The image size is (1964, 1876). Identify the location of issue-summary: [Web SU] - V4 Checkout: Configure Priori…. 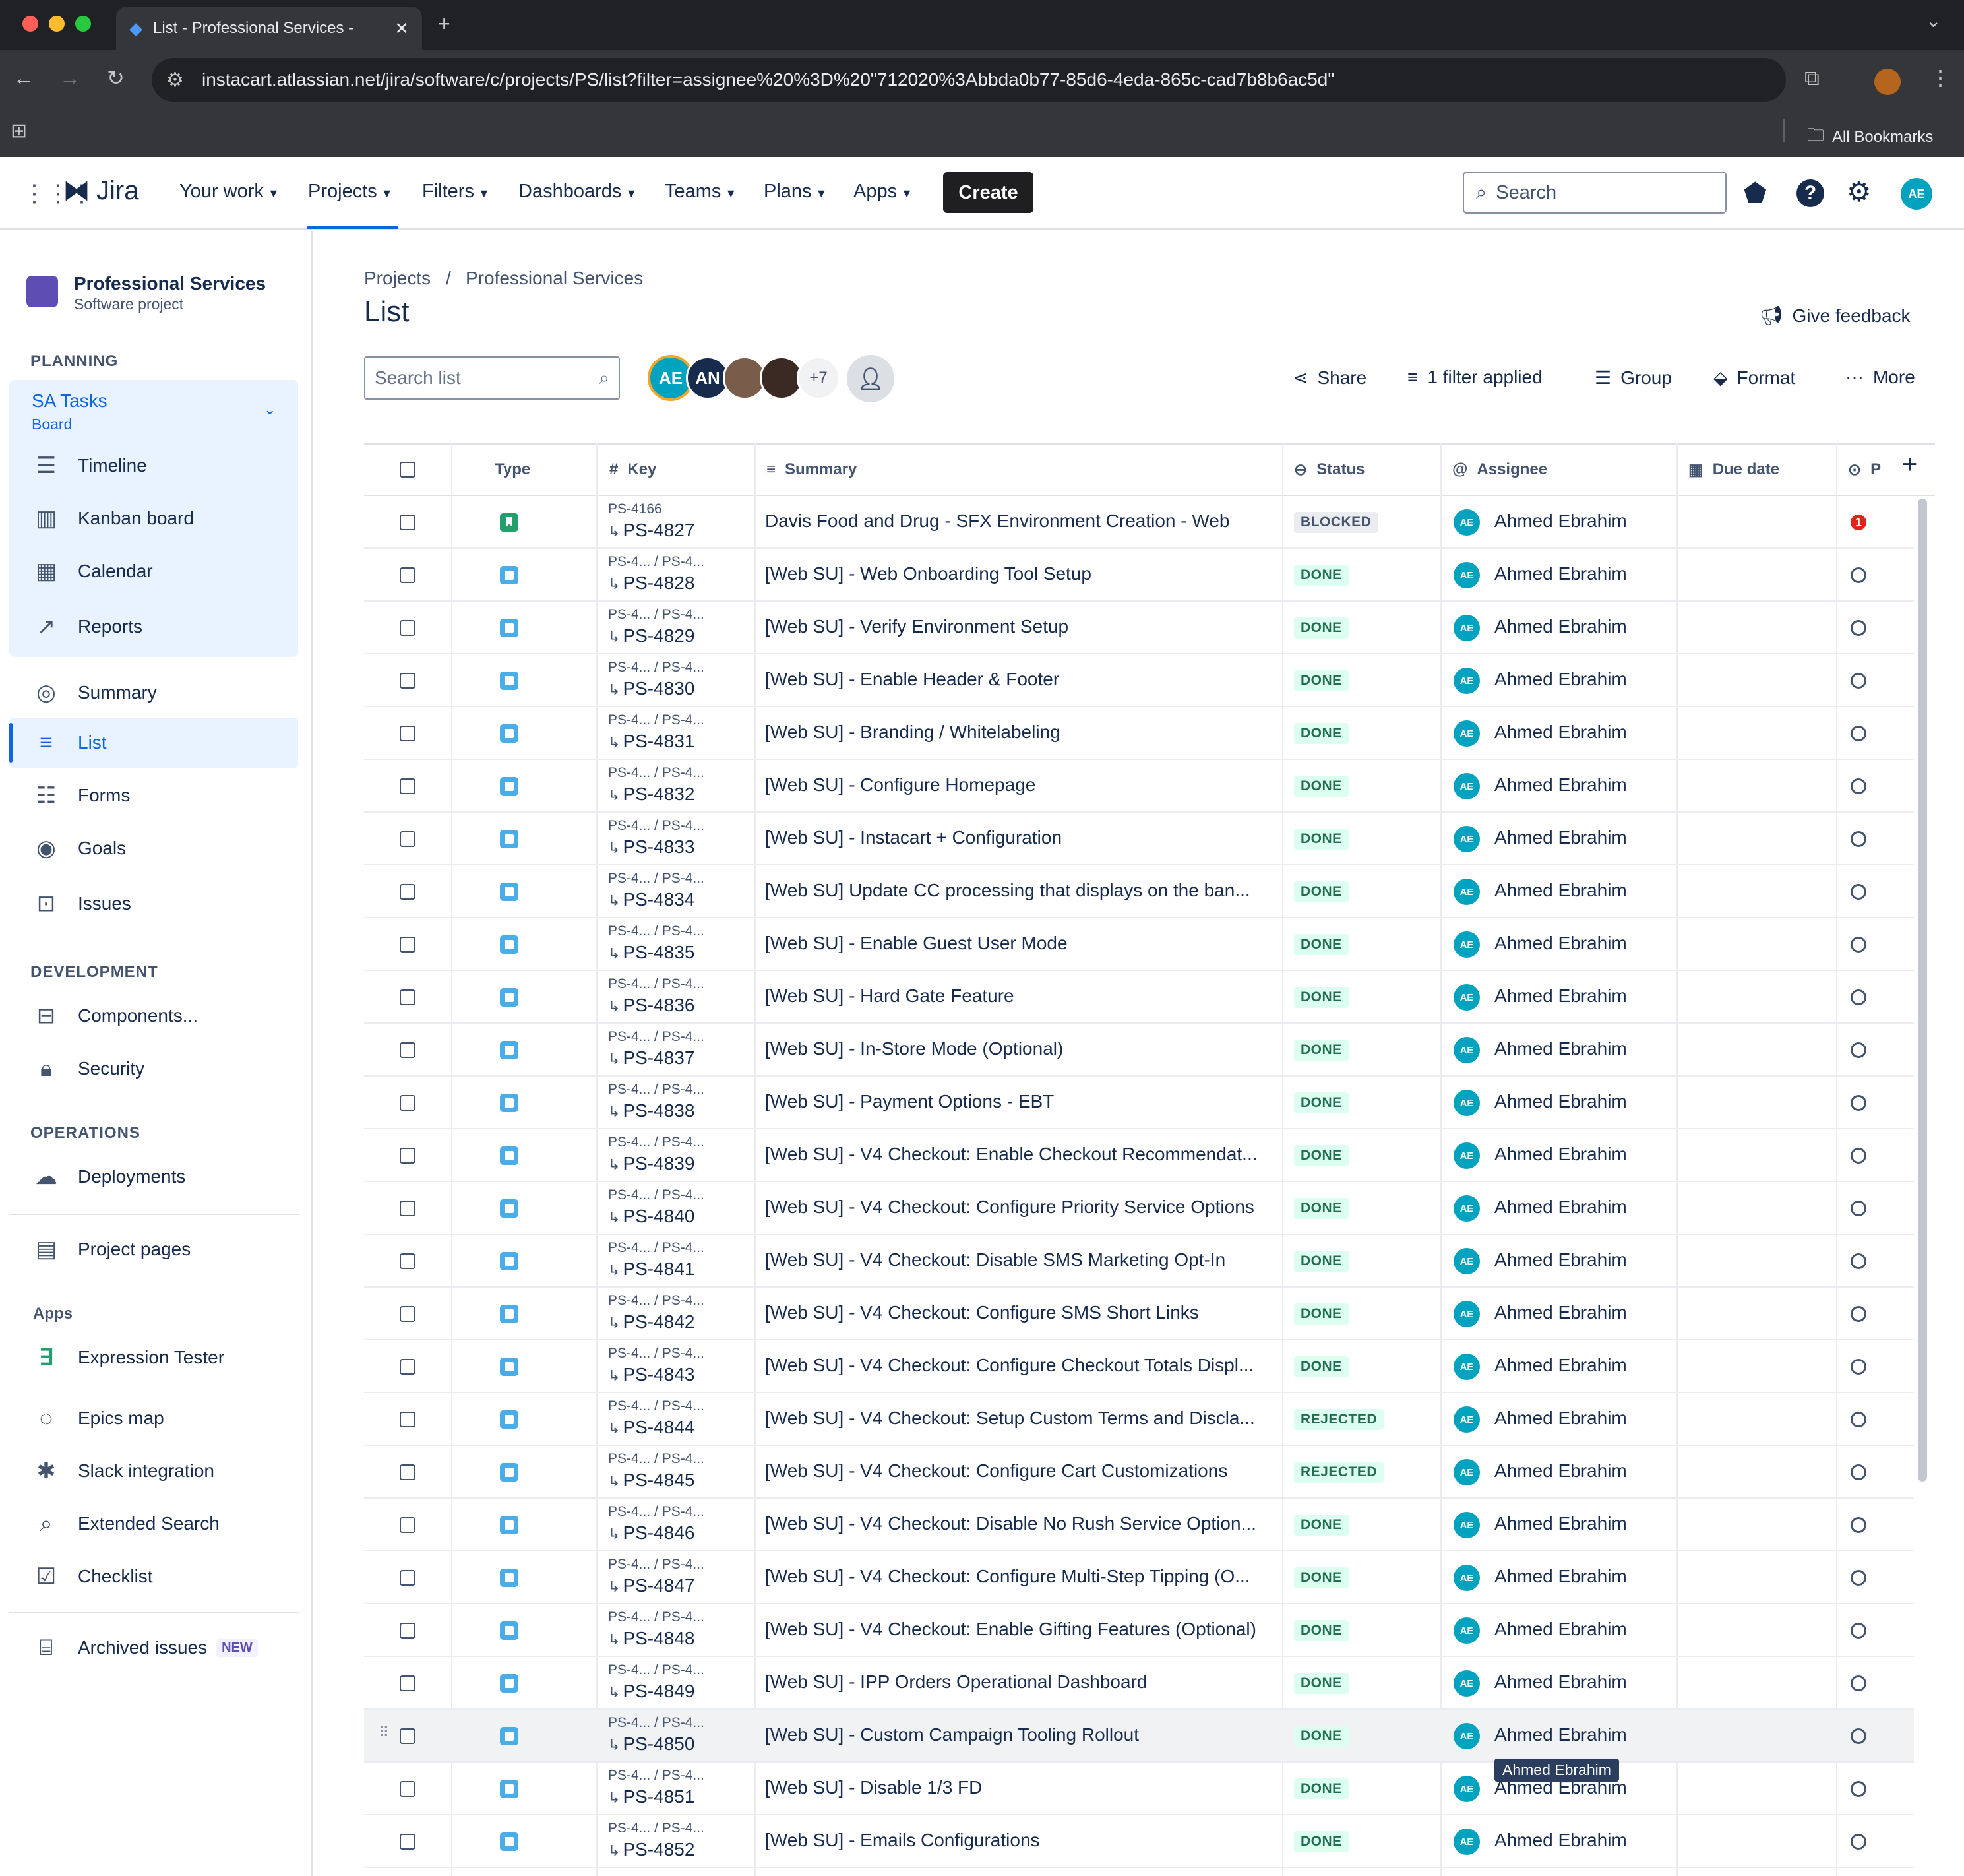
(1029, 1207).